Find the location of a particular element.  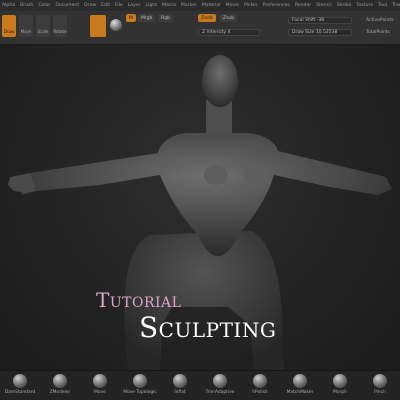

draw-mode-label: Draw is located at coordinates (9, 31).